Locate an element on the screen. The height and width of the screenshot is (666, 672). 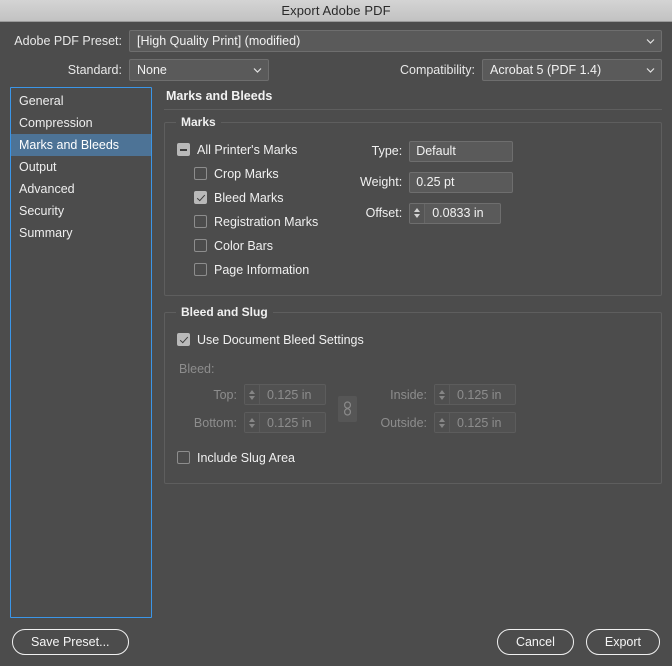
bleed-top-stepper: 0.125 in is located at coordinates (285, 394).